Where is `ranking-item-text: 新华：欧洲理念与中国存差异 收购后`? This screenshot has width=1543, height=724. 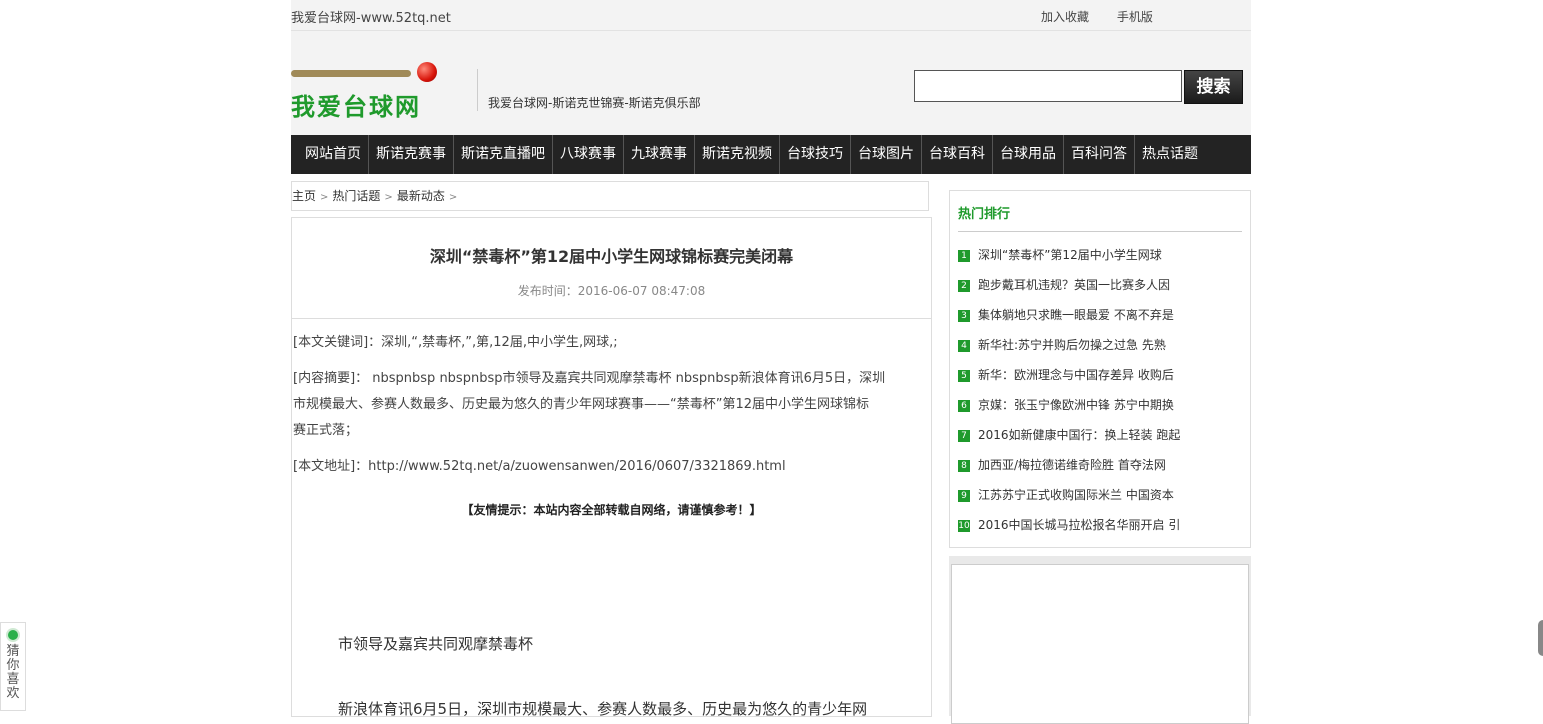
ranking-item-text: 新华：欧洲理念与中国存差异 收购后 is located at coordinates (1076, 375).